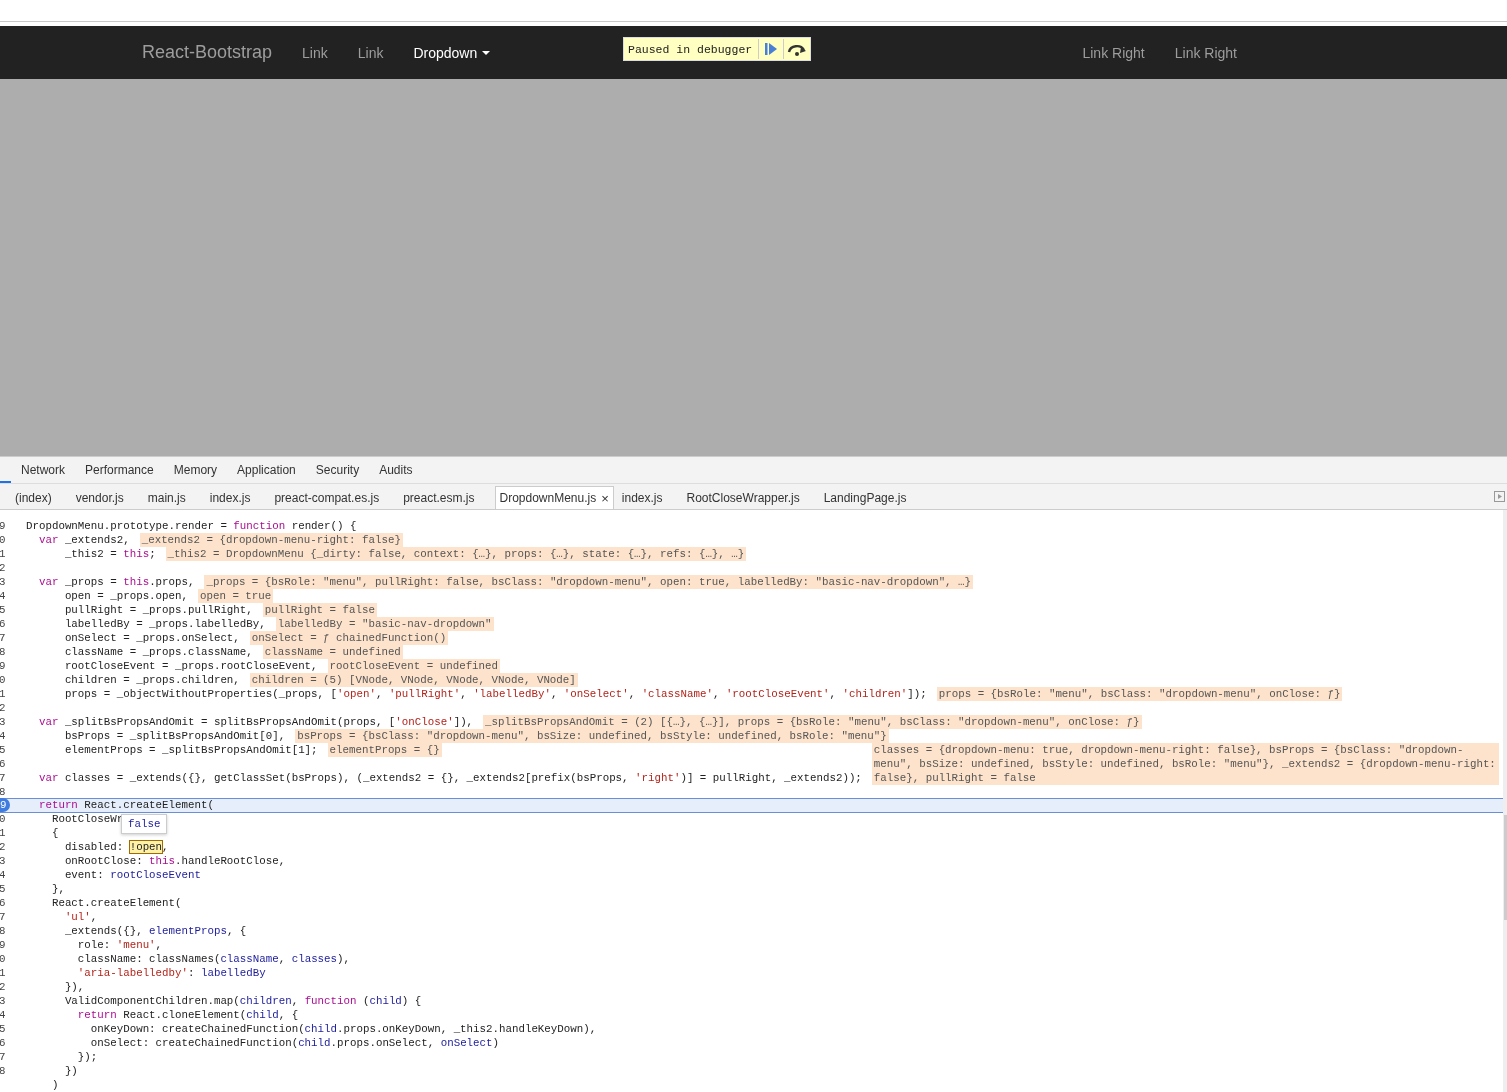 The width and height of the screenshot is (1507, 1092). Describe the element at coordinates (119, 470) in the screenshot. I see `panel-tab: Performance` at that location.